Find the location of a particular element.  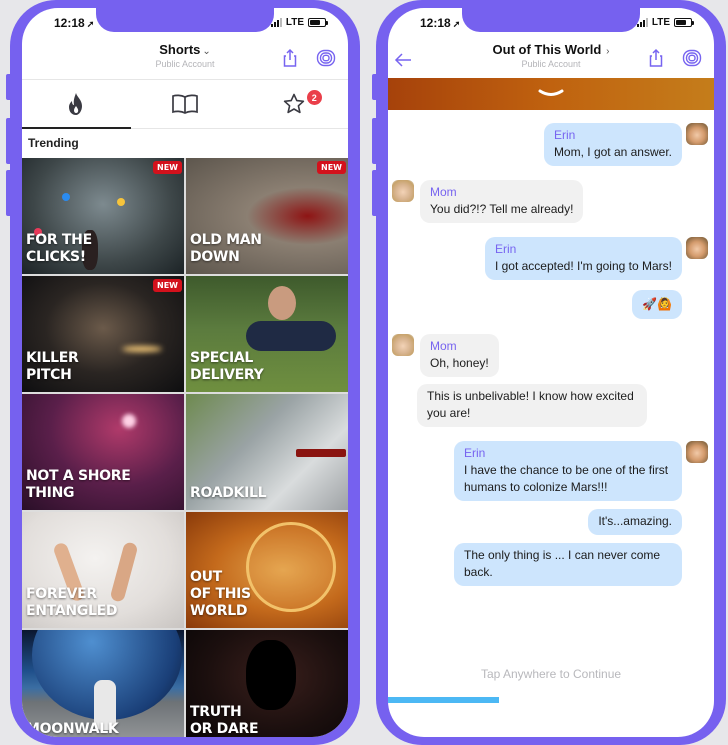

story-title: For the clicks! is located at coordinates (59, 248).